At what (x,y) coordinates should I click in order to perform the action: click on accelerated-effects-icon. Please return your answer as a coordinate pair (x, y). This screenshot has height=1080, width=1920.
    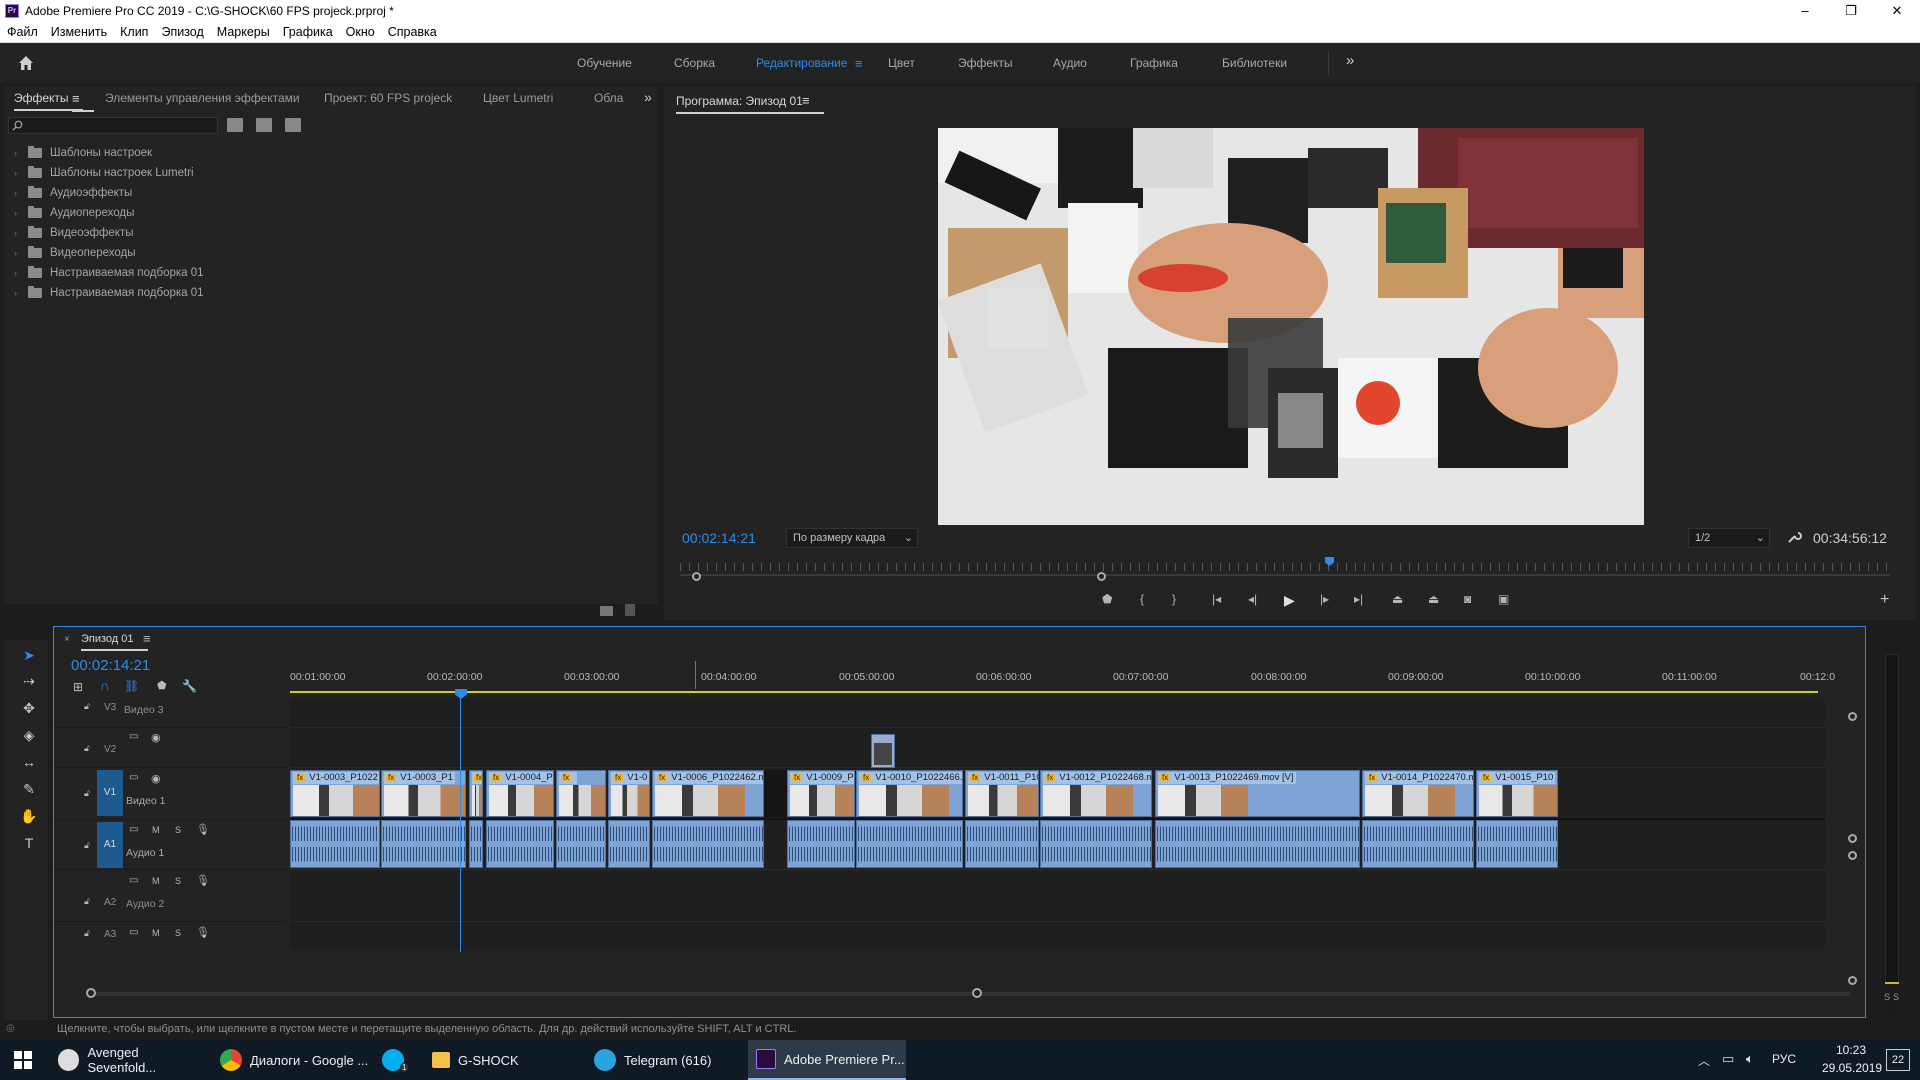
    Looking at the image, I should click on (235, 125).